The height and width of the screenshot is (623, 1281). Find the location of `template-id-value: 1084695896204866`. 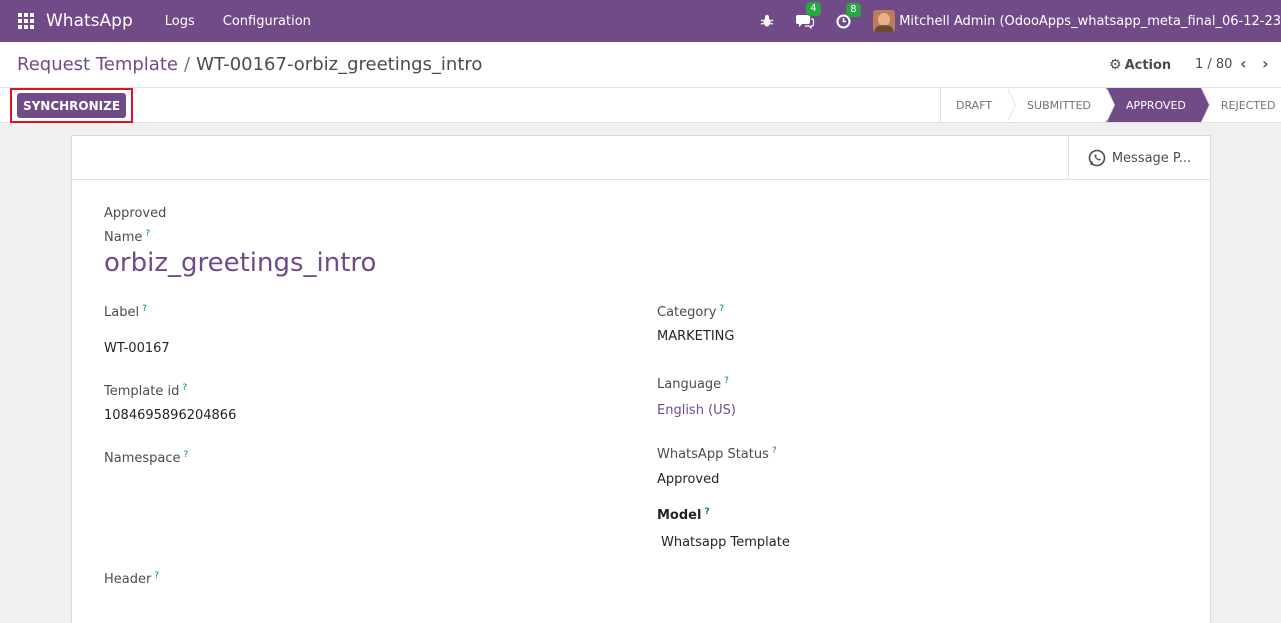

template-id-value: 1084695896204866 is located at coordinates (170, 415).